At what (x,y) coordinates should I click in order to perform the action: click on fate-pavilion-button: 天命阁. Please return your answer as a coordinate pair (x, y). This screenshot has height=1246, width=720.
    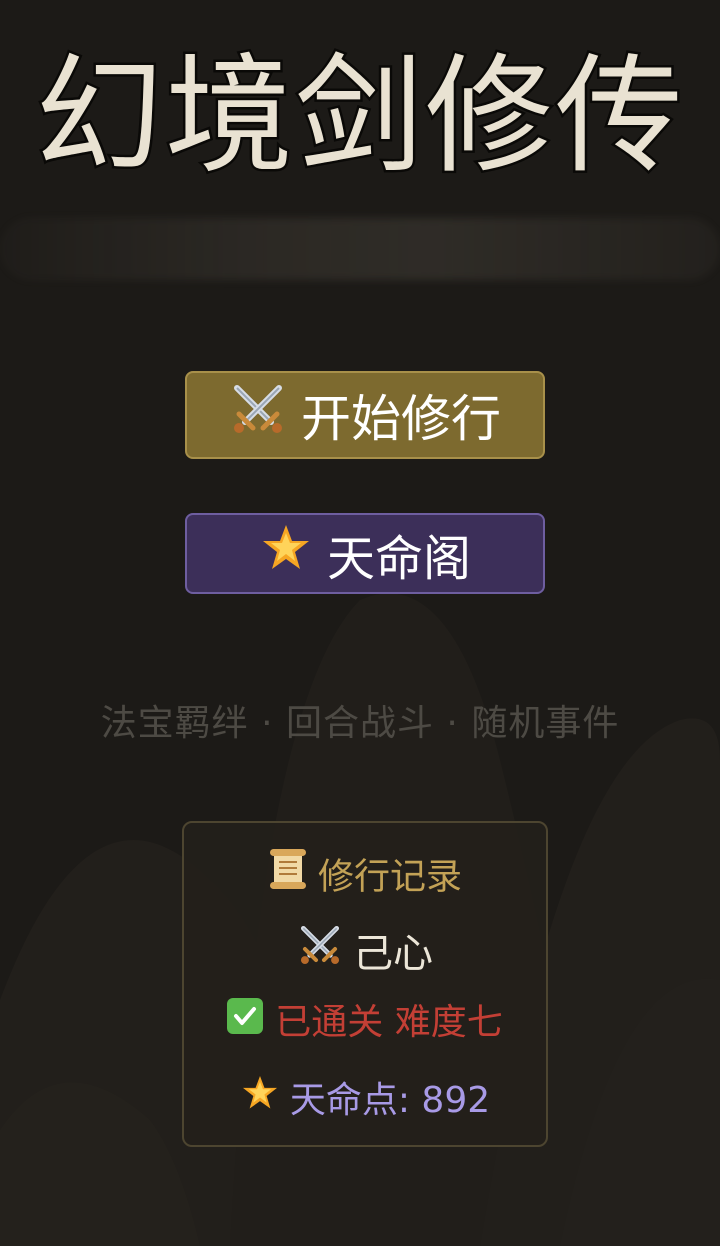
    Looking at the image, I should click on (365, 553).